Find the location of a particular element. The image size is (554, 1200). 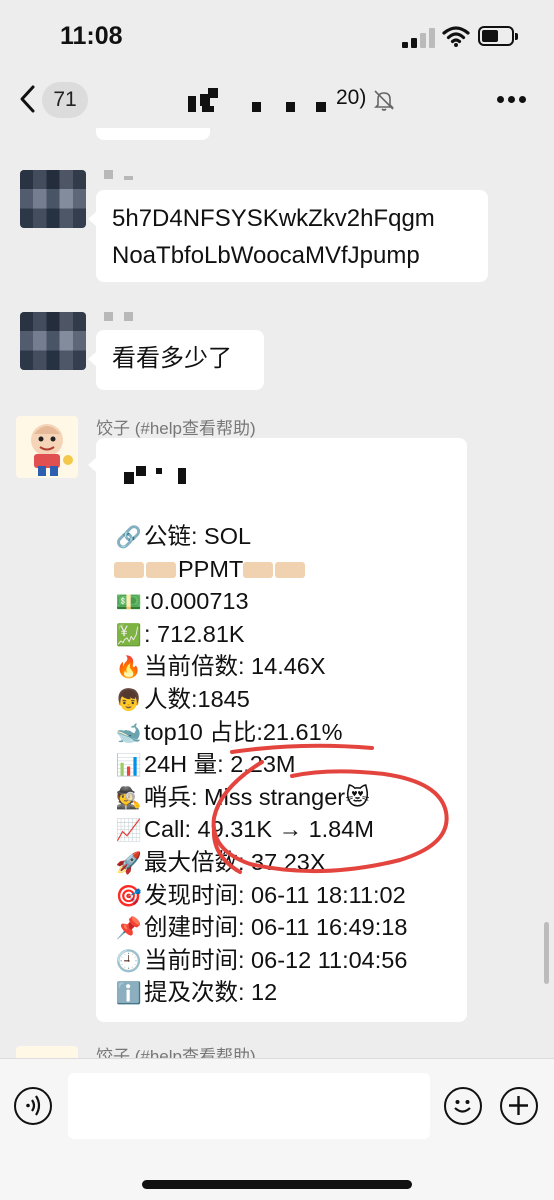

card-line-text: Call: 49.31K → 1.84M is located at coordinates (259, 829).